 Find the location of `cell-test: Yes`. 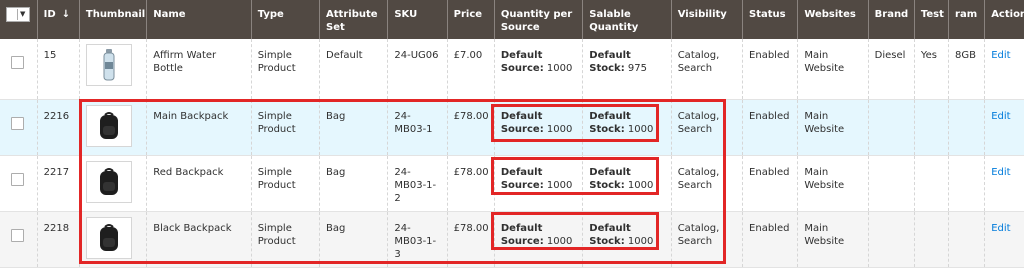

cell-test: Yes is located at coordinates (932, 69).